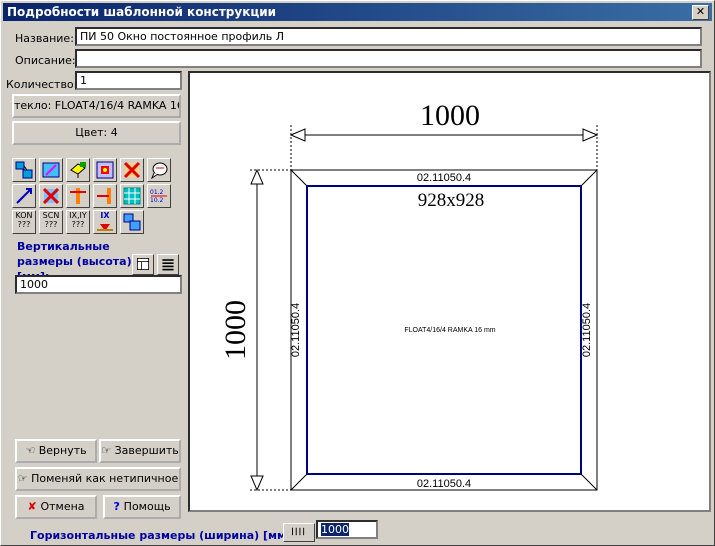 The image size is (715, 546). What do you see at coordinates (105, 215) in the screenshot?
I see `tool-ix-label: IX` at bounding box center [105, 215].